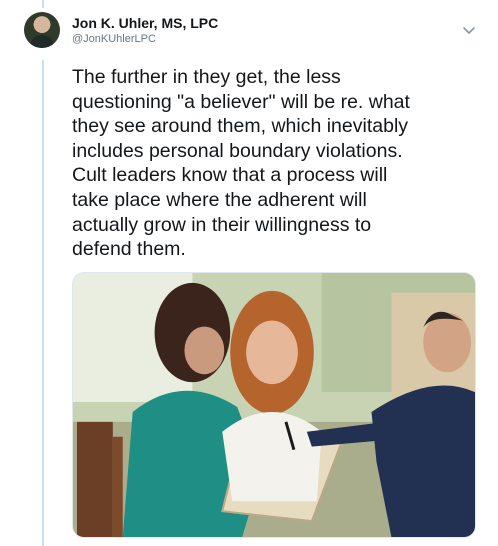 This screenshot has width=498, height=546. Describe the element at coordinates (145, 39) in the screenshot. I see `user-handle: @JonKUhlerLPC` at that location.